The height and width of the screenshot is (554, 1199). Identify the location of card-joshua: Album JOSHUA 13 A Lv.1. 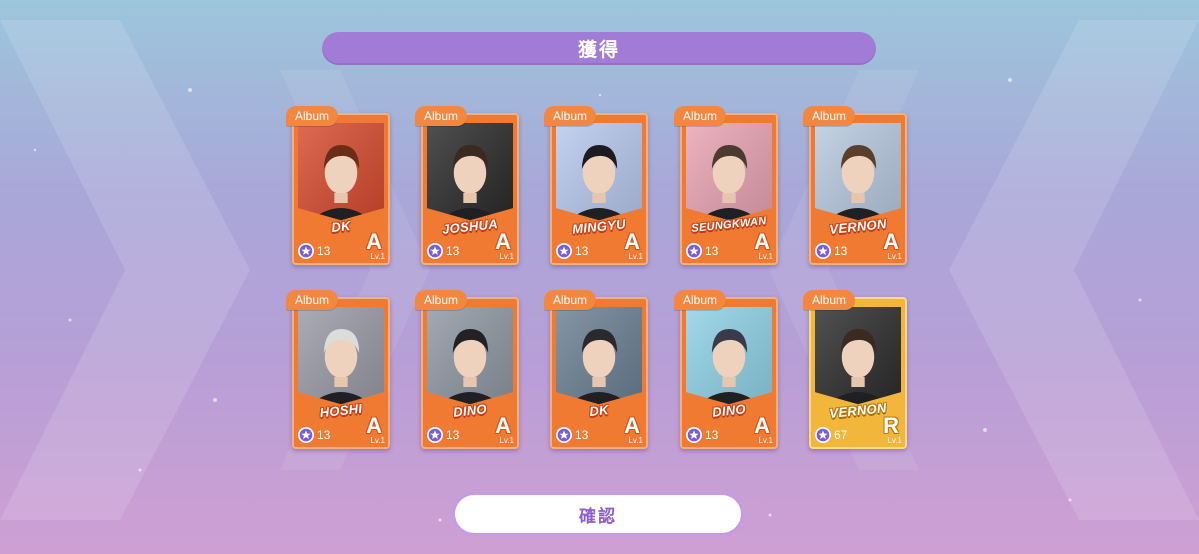
(467, 185).